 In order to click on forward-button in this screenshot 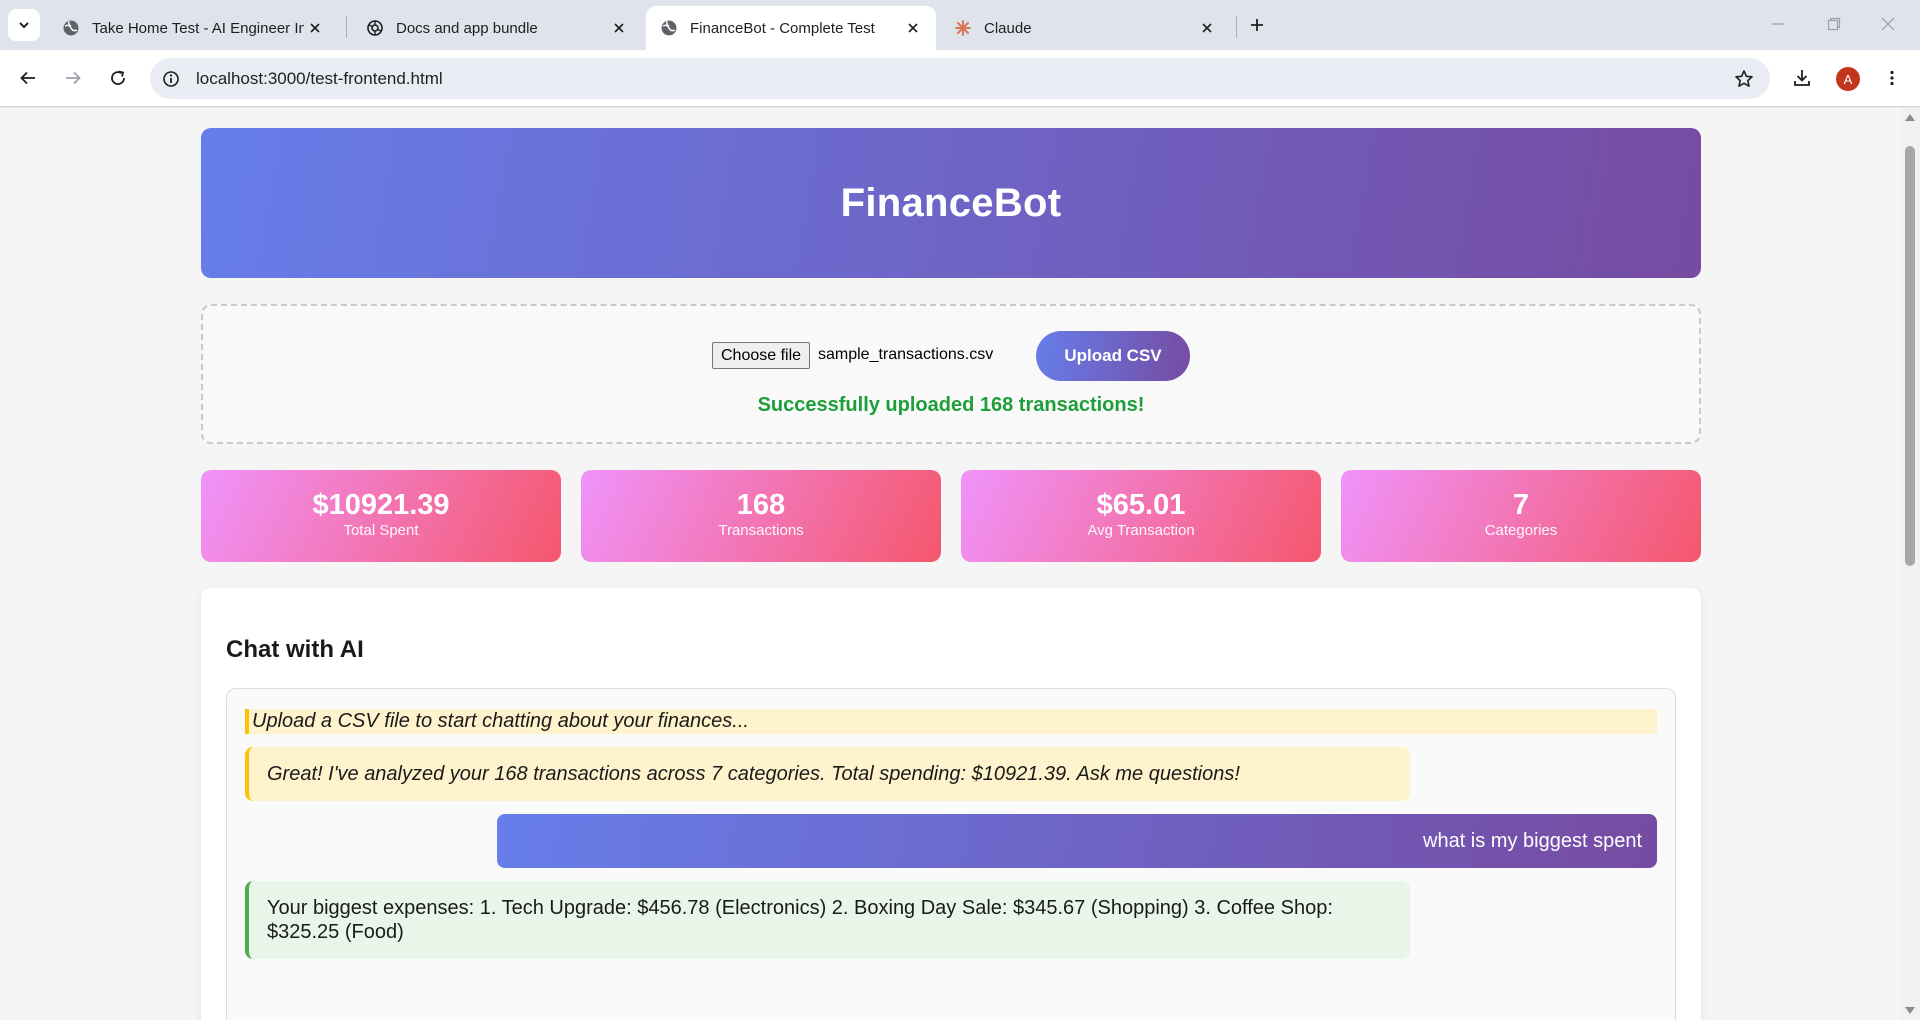, I will do `click(73, 78)`.